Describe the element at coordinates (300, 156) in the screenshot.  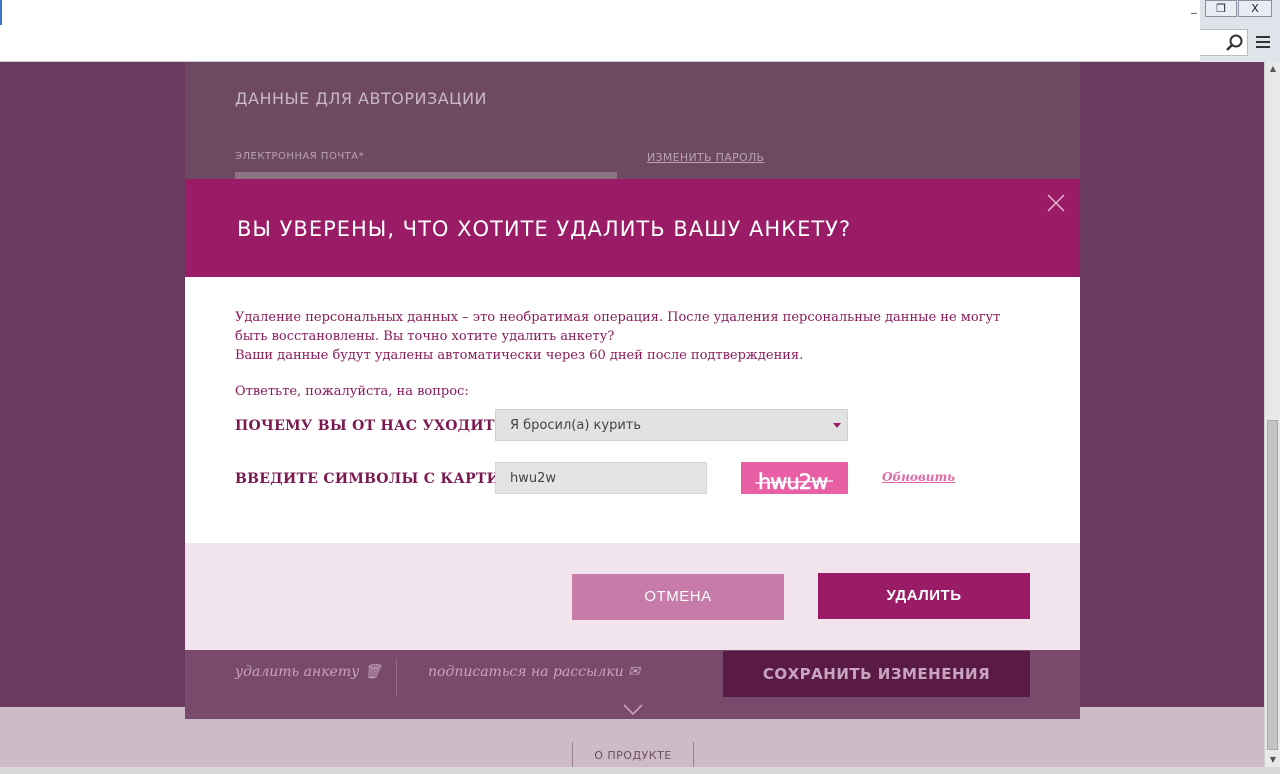
I see `email-label: ЭЛЕКТРОННАЯ ПОЧТА*` at that location.